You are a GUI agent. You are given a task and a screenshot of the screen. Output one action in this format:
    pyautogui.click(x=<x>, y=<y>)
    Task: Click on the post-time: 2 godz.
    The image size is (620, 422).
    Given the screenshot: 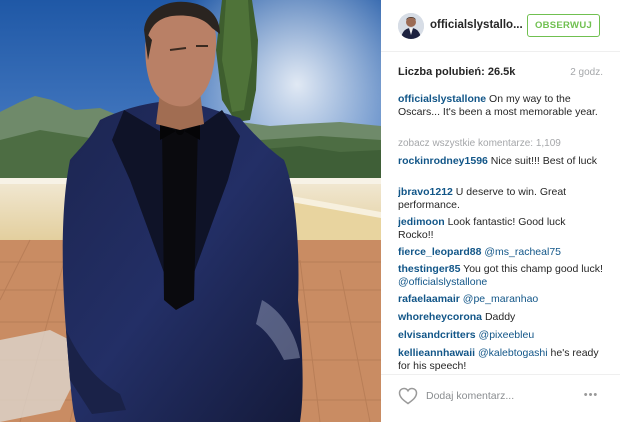 What is the action you would take?
    pyautogui.click(x=586, y=72)
    